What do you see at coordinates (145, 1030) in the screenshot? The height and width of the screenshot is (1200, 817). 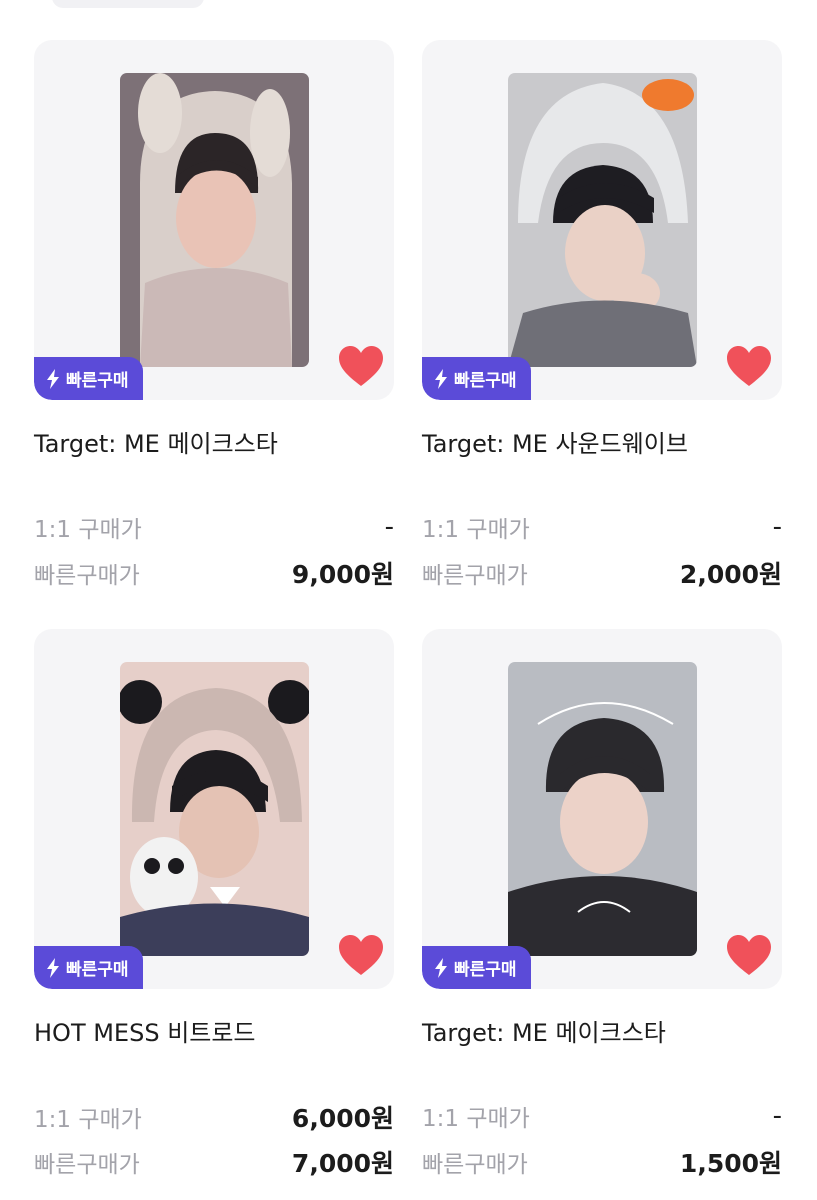 I see `product-title: HOT MESS 비트로드` at bounding box center [145, 1030].